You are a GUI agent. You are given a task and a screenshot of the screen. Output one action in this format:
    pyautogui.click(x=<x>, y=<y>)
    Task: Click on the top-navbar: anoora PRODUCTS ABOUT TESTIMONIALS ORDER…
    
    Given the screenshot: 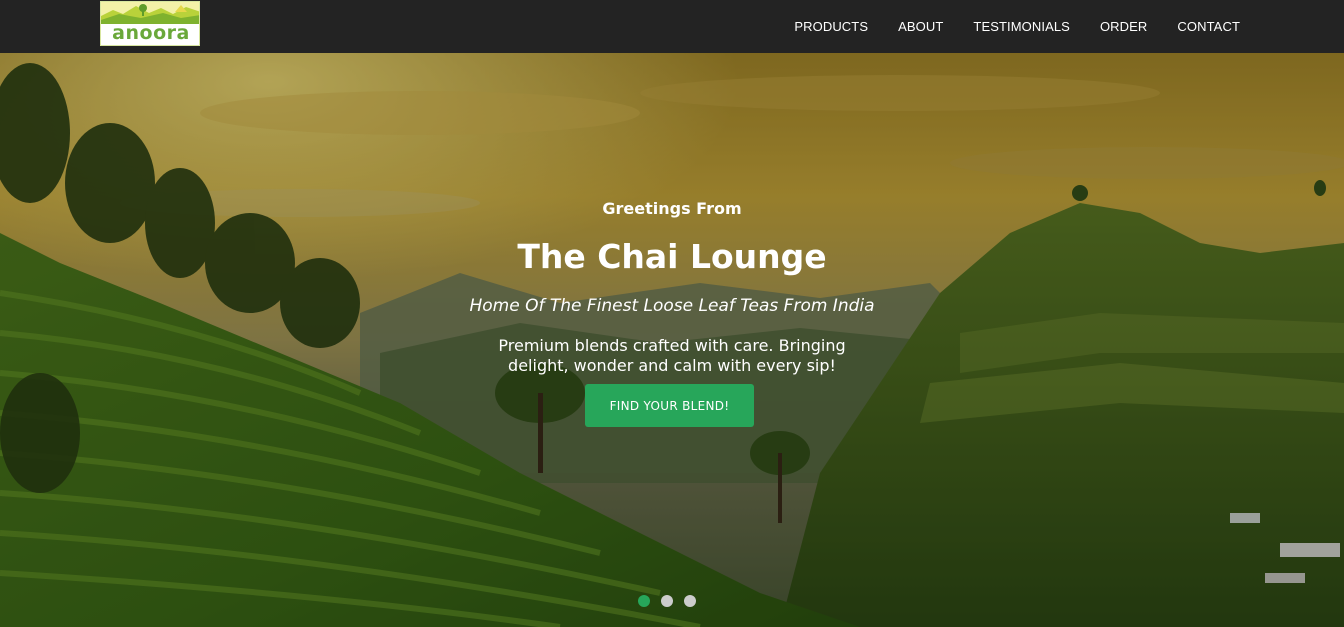 What is the action you would take?
    pyautogui.click(x=672, y=26)
    